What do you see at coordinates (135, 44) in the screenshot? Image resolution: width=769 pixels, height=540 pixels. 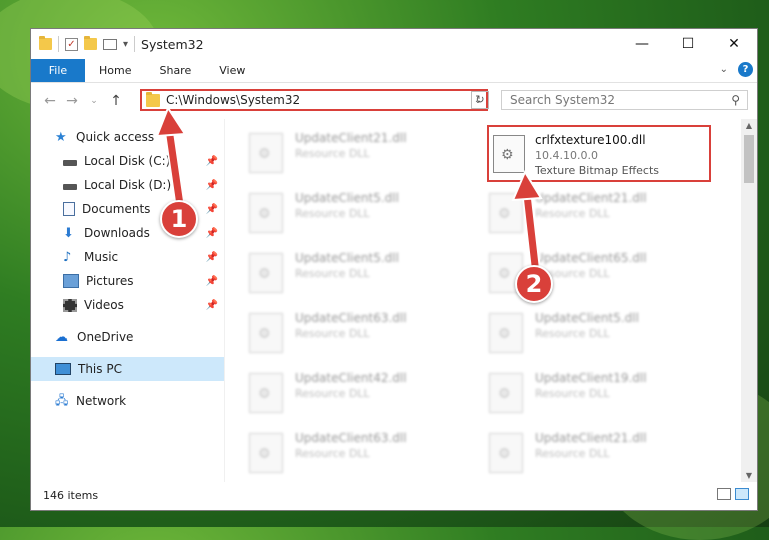 I see `toolbar-divider` at bounding box center [135, 44].